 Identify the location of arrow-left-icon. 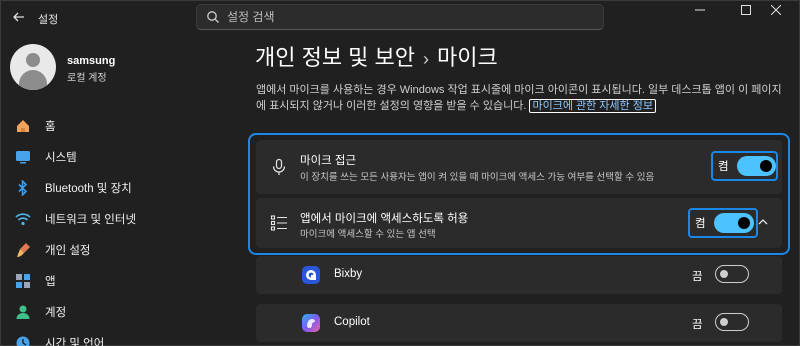
(18, 17).